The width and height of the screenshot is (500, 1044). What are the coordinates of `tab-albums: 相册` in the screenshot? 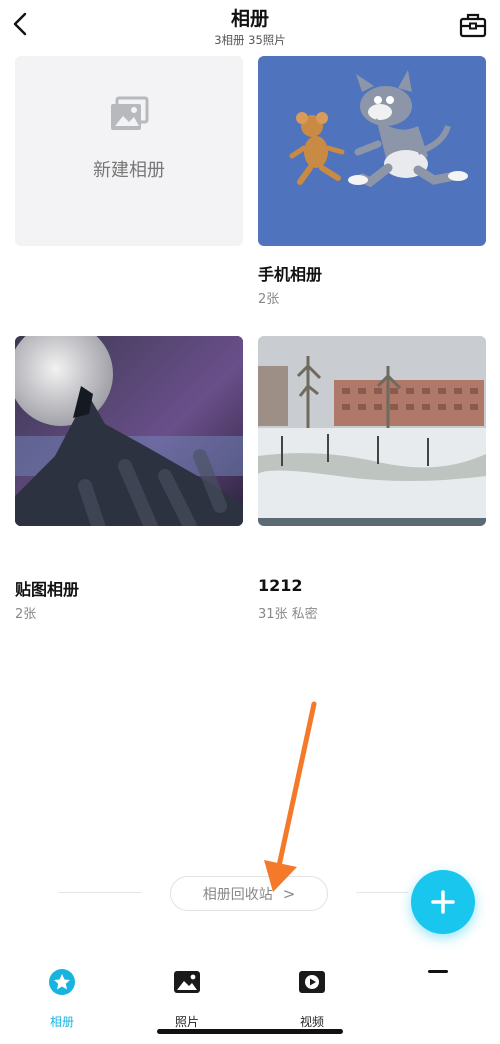 It's located at (62, 998).